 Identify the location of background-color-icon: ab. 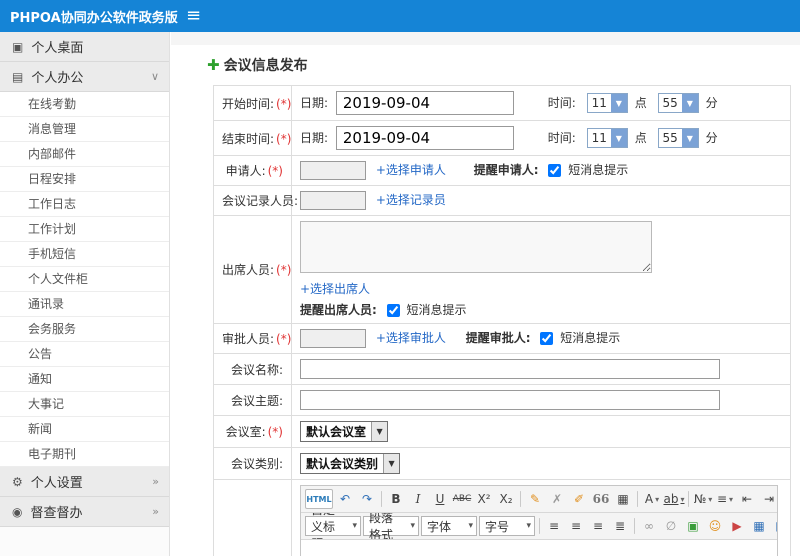
(674, 499).